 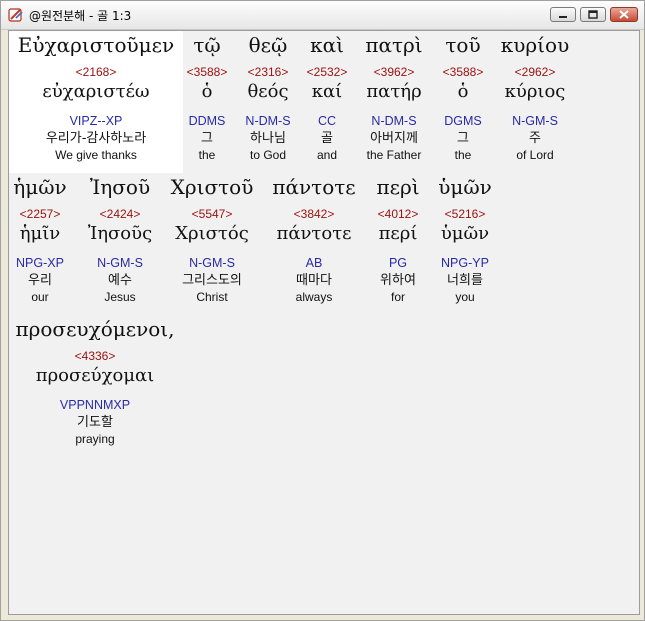 I want to click on title-bar: @원전분해 - 골 1:3, so click(x=322, y=15).